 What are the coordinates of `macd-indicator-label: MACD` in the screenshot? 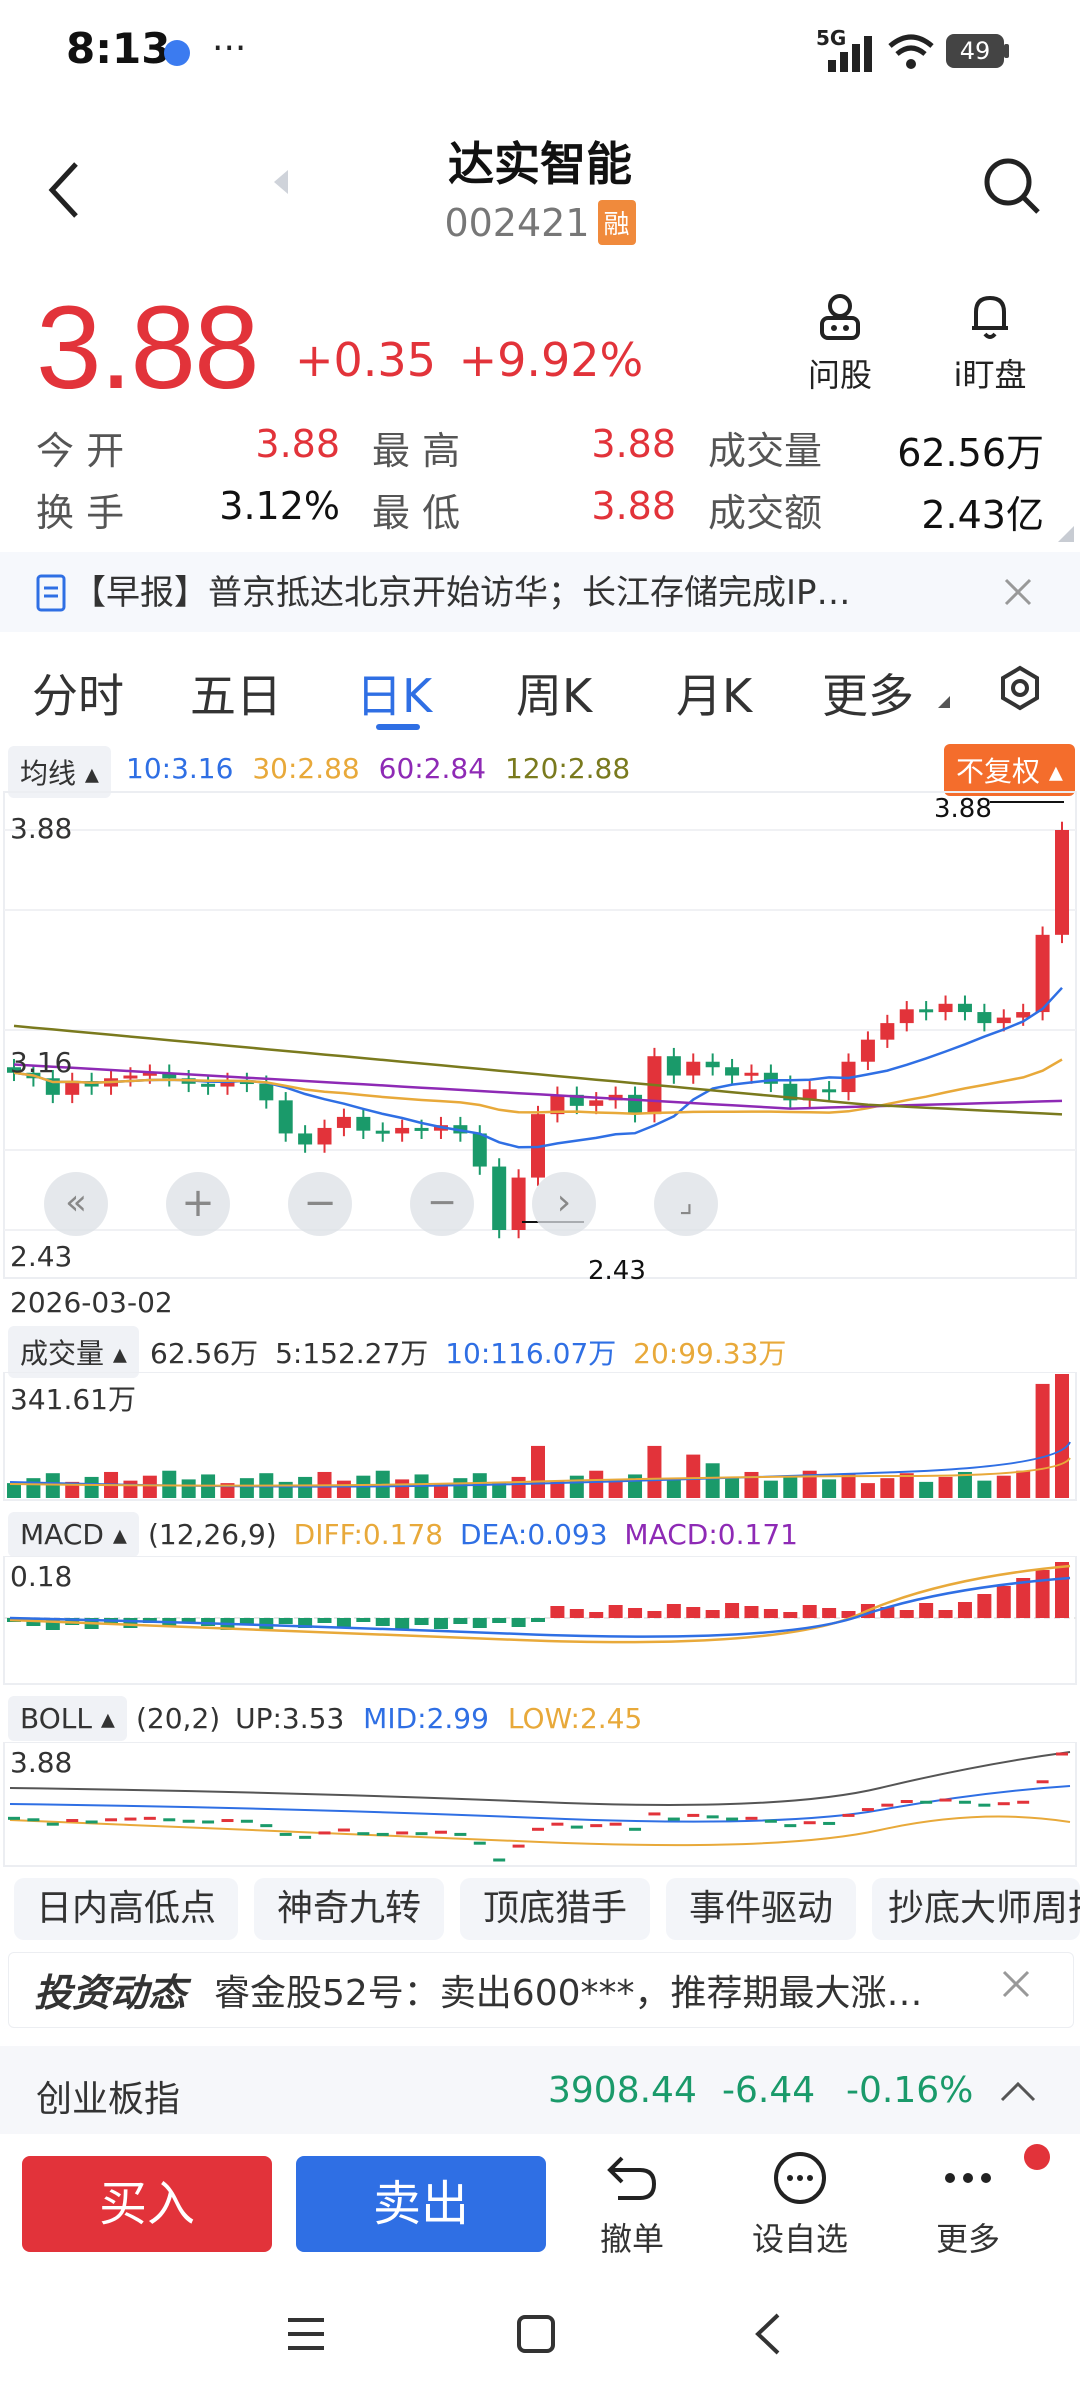 It's located at (62, 1534).